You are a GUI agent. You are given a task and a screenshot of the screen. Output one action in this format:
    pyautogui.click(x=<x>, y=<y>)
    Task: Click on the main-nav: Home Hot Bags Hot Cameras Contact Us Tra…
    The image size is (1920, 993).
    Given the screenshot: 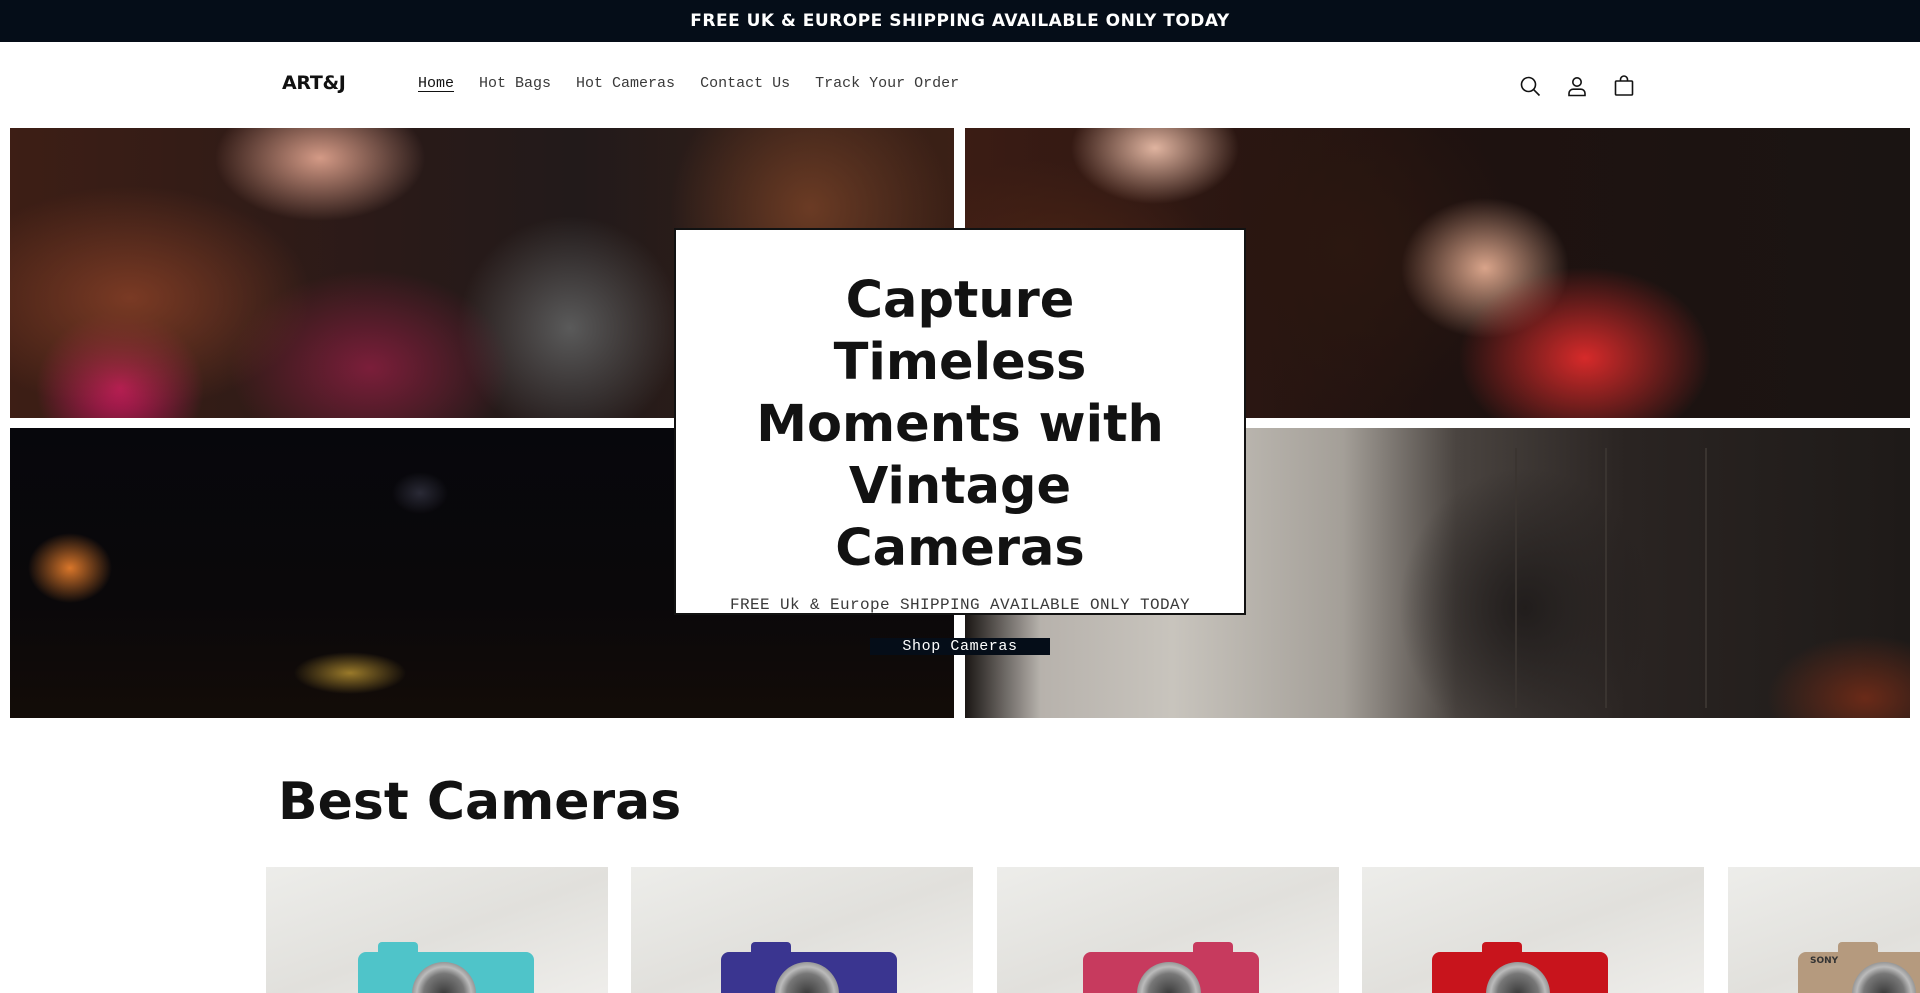 What is the action you would take?
    pyautogui.click(x=701, y=83)
    